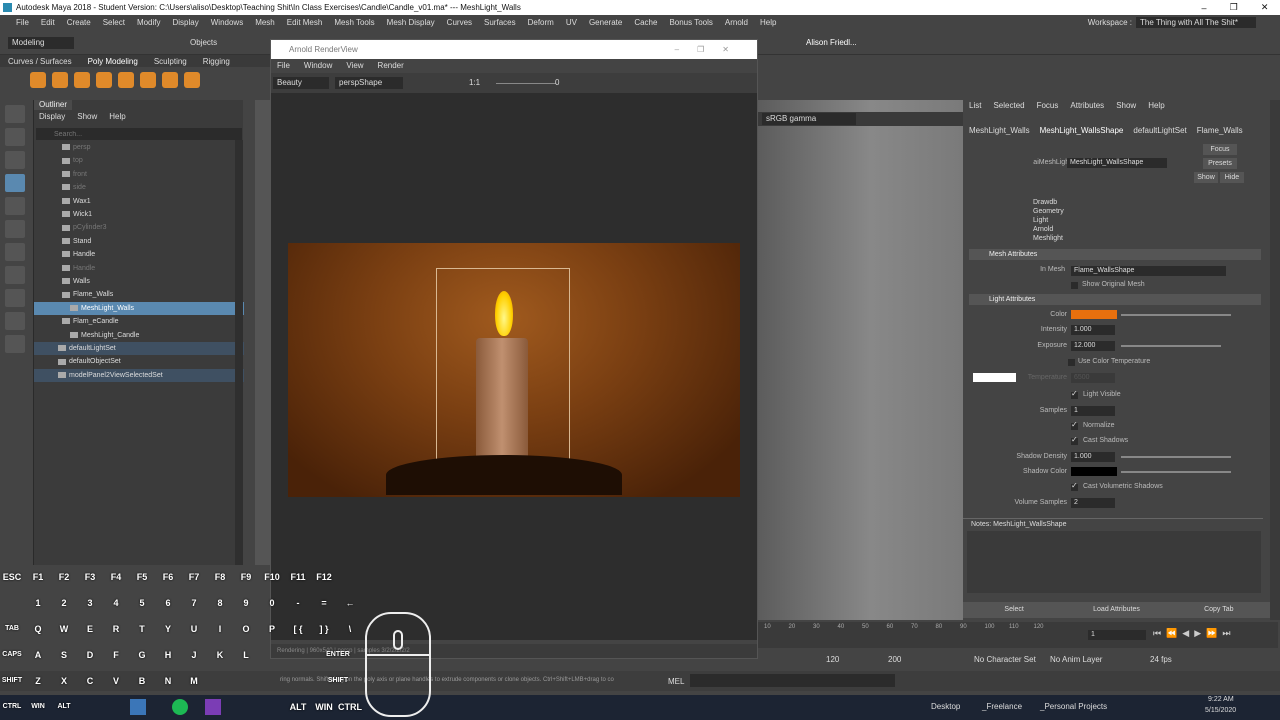  Describe the element at coordinates (1220, 149) in the screenshot. I see `focus-button: Focus` at that location.